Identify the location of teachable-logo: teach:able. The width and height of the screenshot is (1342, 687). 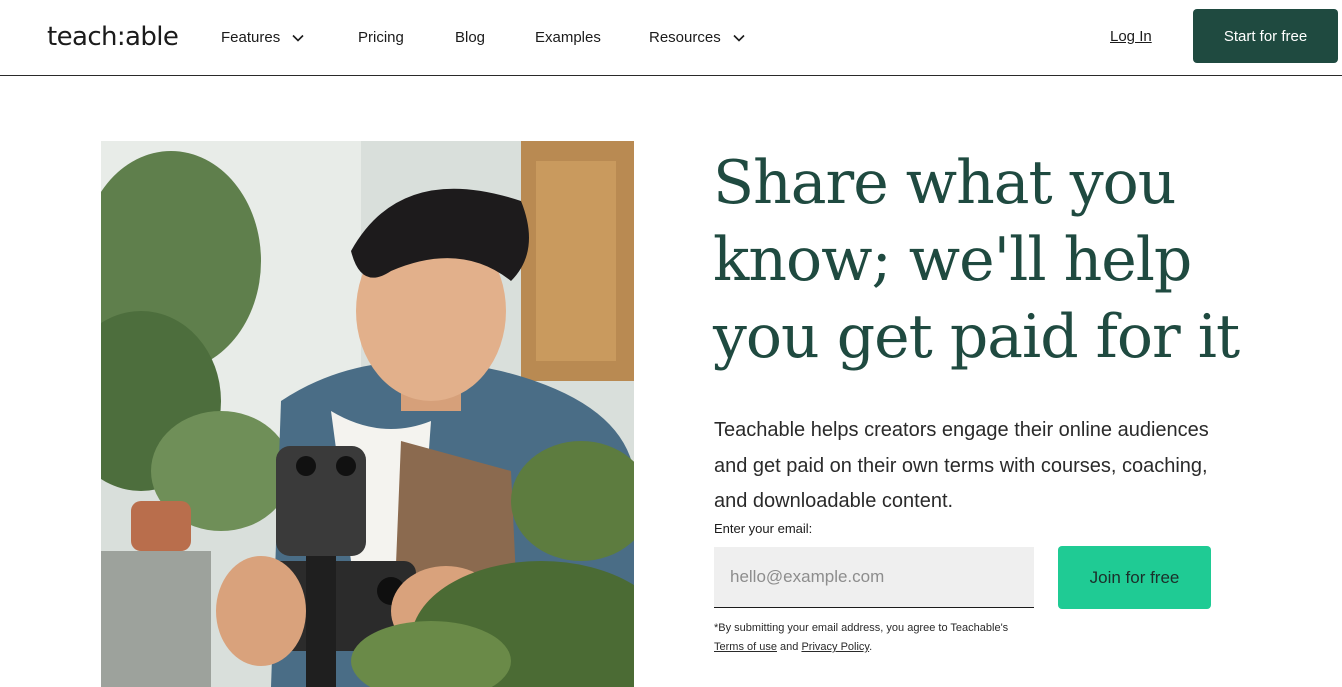
(113, 37).